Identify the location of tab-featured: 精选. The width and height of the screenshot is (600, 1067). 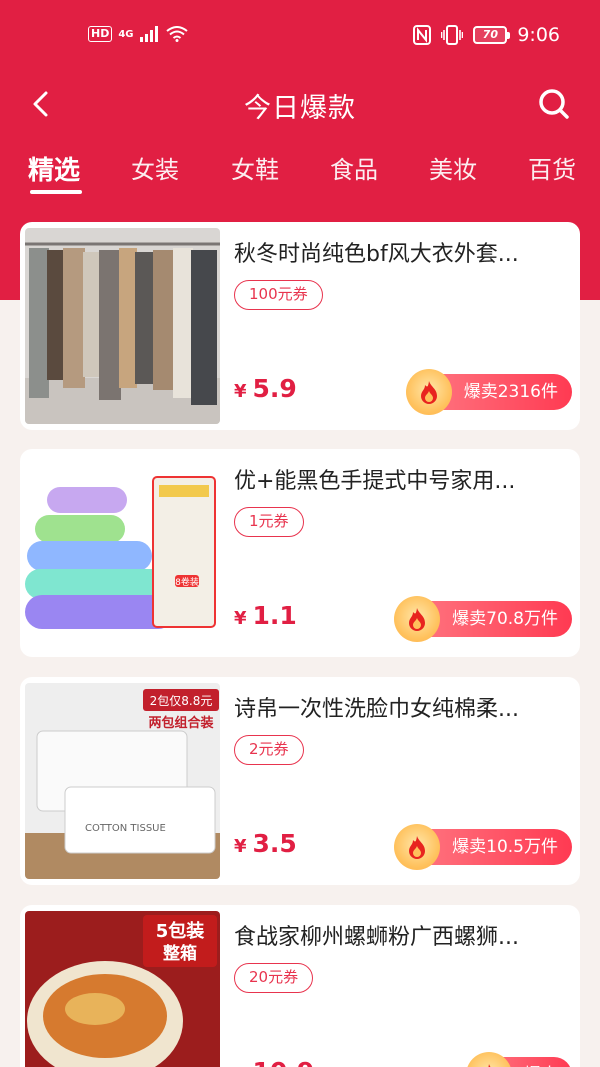
(54, 168).